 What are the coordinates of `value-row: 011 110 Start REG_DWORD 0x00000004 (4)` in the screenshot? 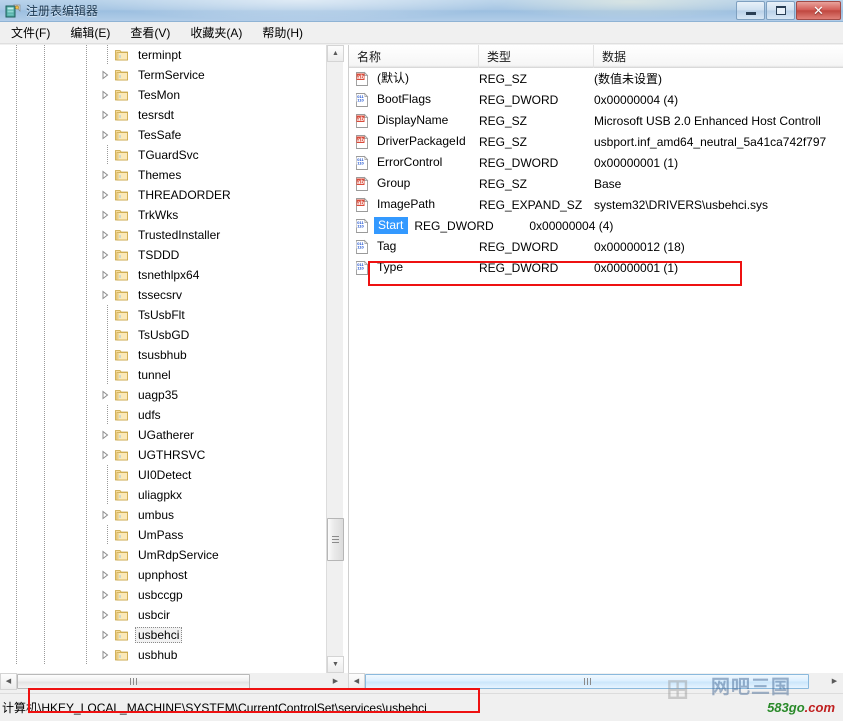 It's located at (596, 225).